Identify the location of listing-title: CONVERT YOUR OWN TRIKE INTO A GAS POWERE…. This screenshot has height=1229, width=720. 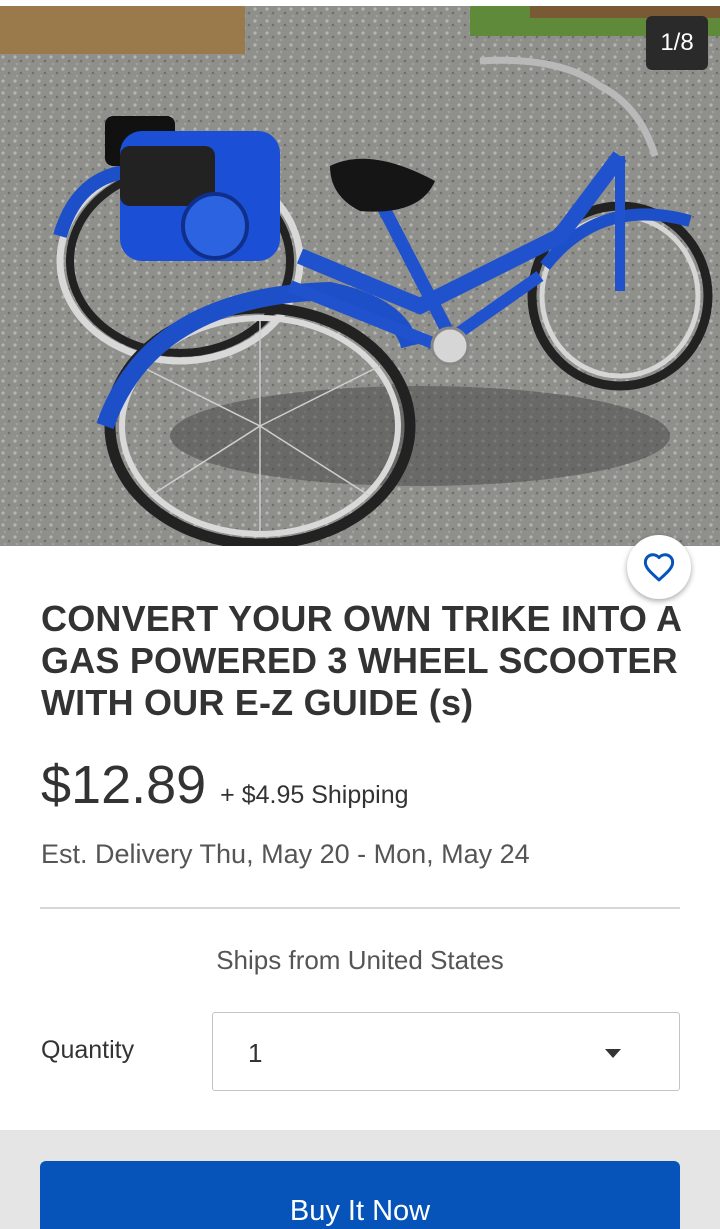
(361, 660).